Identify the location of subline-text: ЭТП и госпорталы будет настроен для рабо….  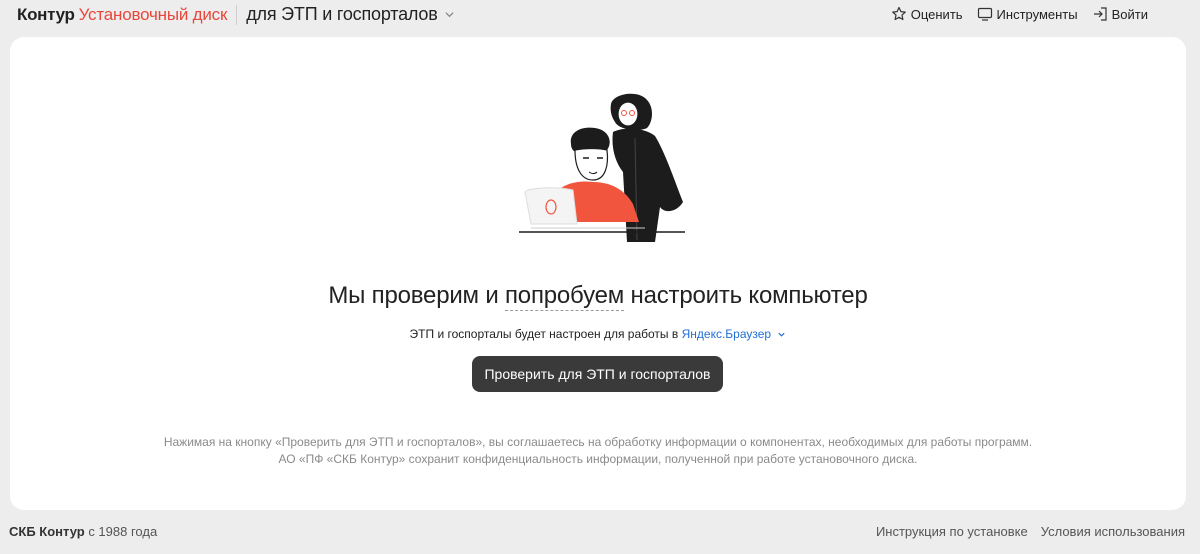
(545, 334).